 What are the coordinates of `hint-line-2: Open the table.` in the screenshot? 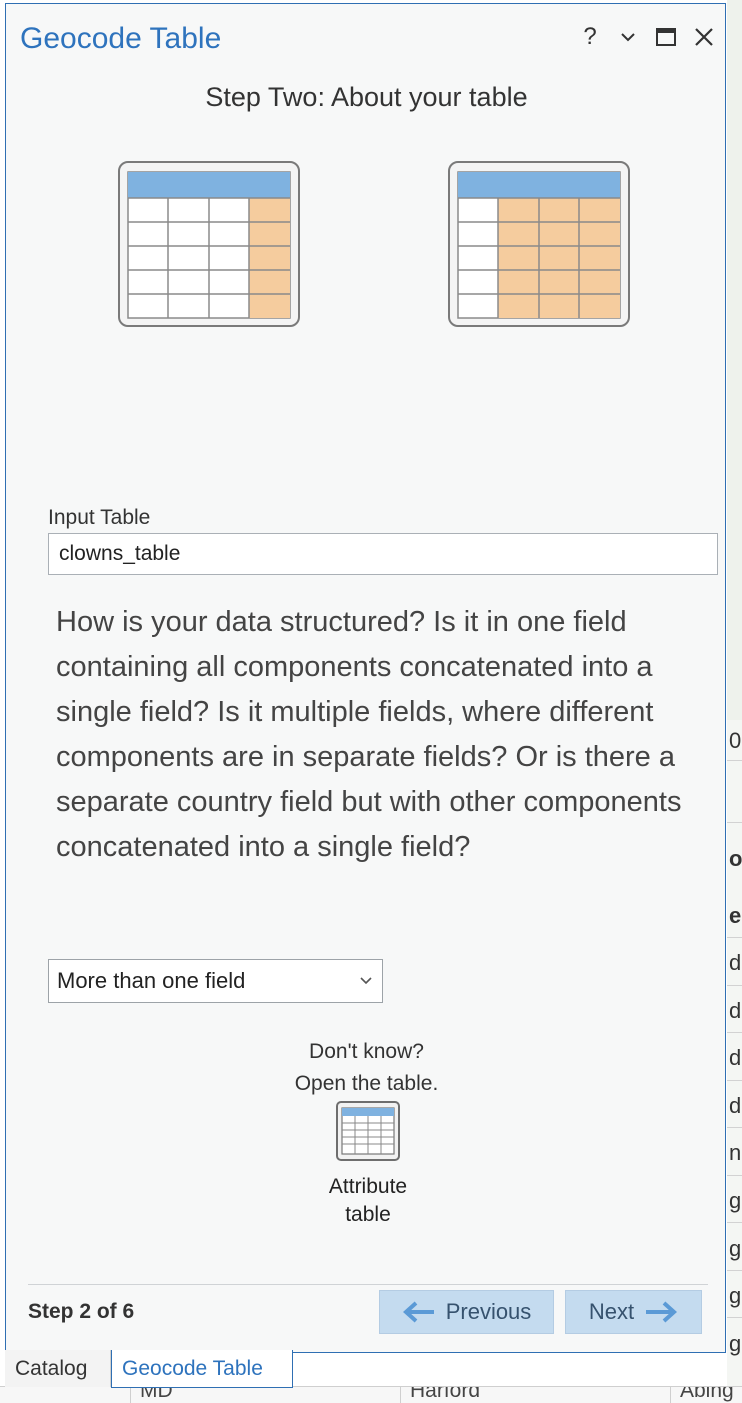 It's located at (366, 1083).